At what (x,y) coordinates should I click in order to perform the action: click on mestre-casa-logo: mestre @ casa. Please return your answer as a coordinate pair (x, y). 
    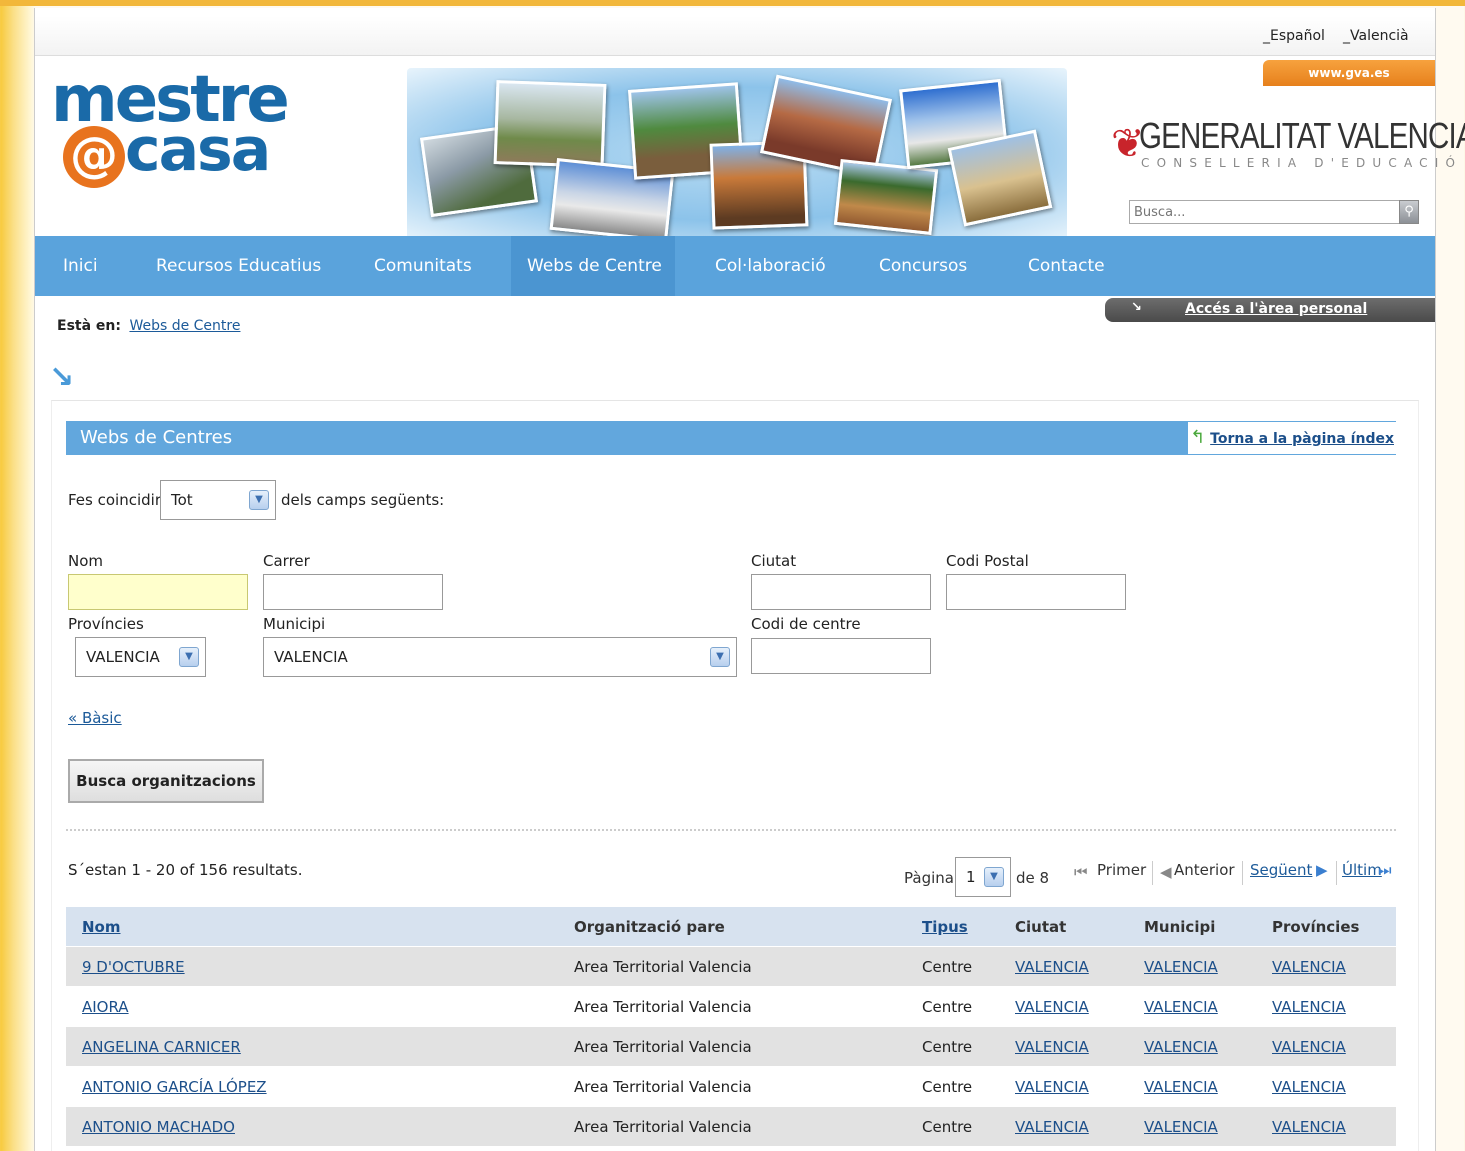
    Looking at the image, I should click on (171, 138).